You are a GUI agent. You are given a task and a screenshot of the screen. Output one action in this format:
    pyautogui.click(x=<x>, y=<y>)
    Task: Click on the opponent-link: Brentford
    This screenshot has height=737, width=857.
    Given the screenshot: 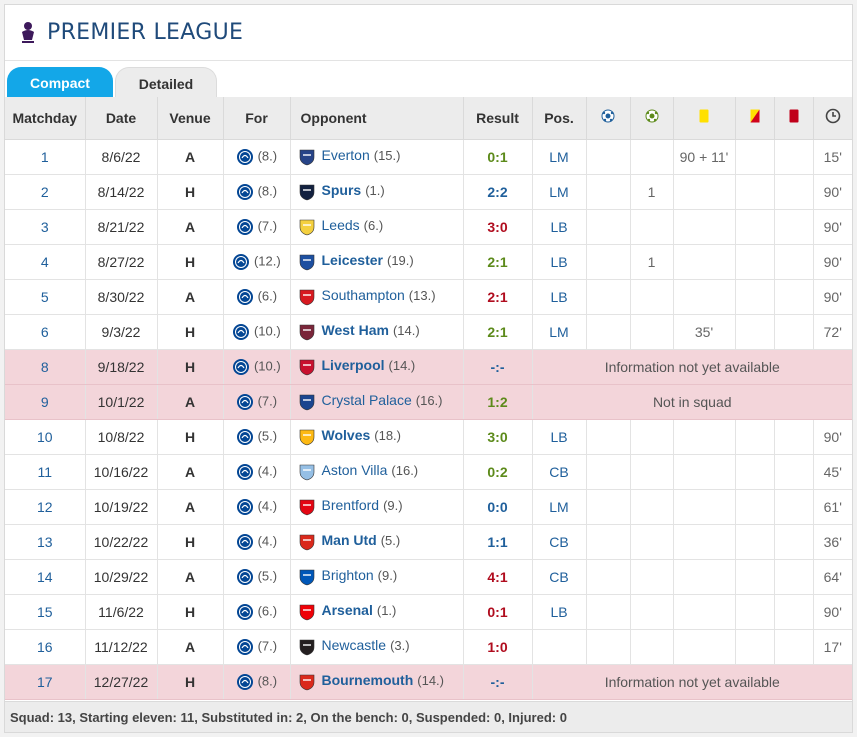 What is the action you would take?
    pyautogui.click(x=351, y=505)
    